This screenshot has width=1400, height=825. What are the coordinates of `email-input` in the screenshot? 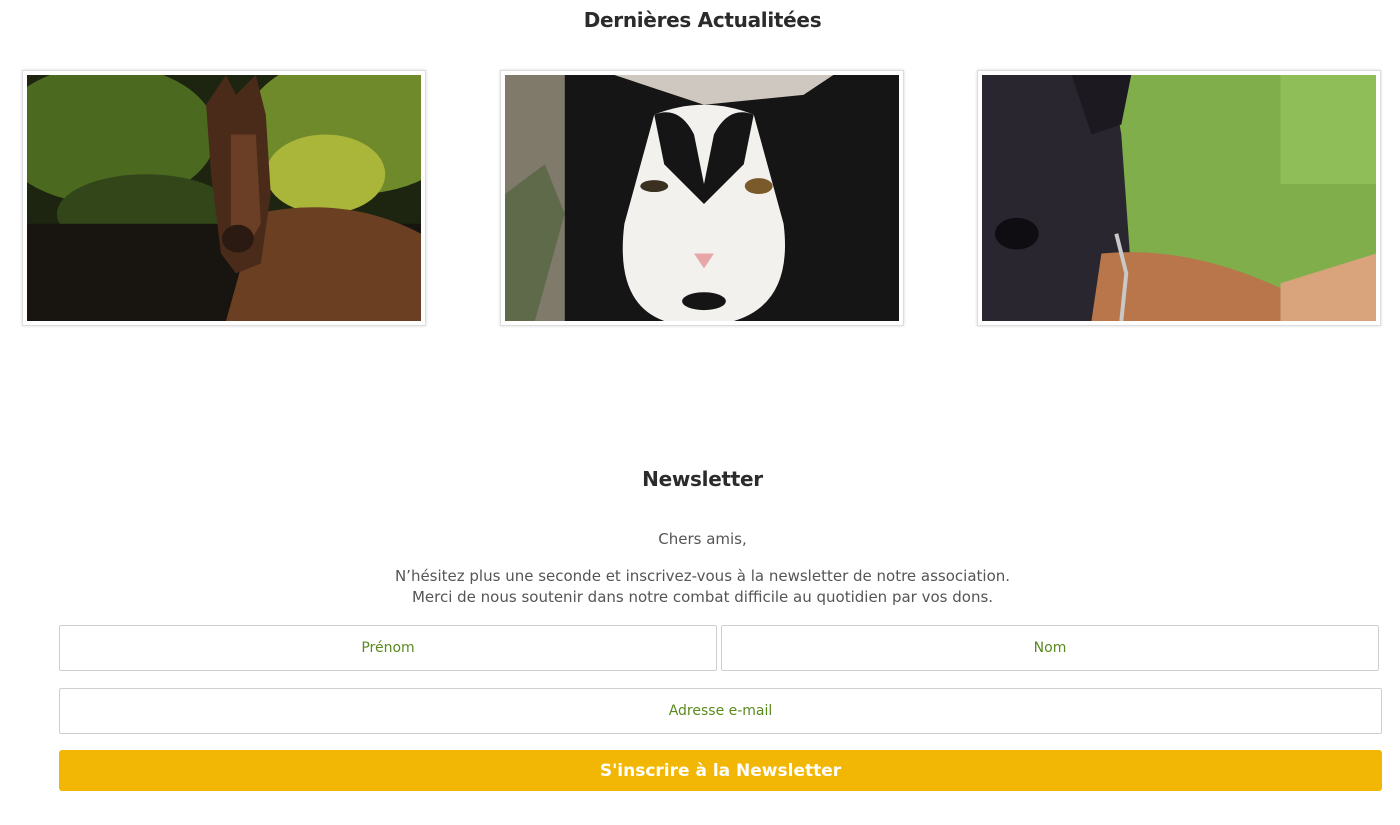 It's located at (720, 711).